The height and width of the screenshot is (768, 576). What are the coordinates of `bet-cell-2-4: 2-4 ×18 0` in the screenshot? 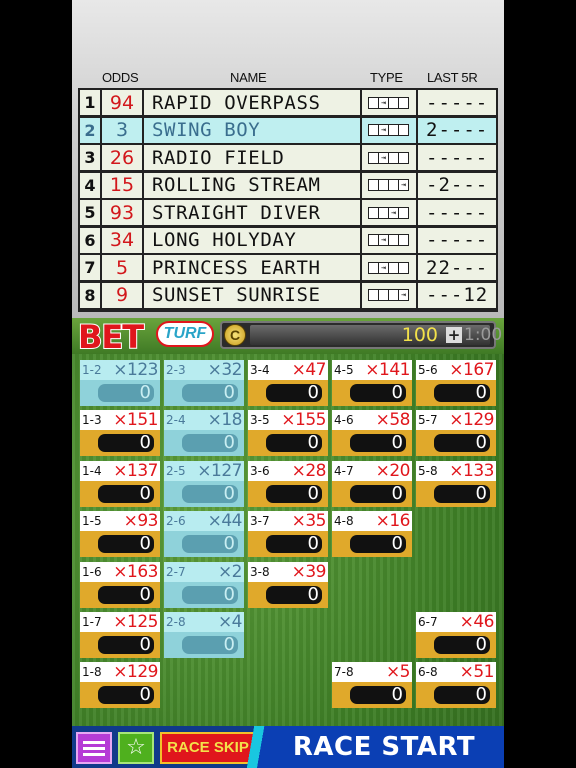 It's located at (204, 433).